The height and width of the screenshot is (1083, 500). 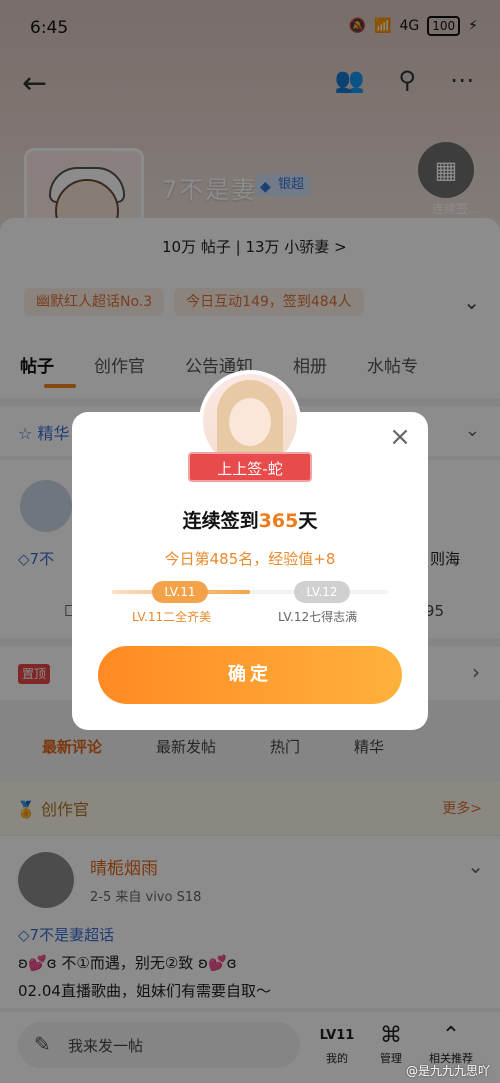 I want to click on checkin-title: 连续签到365天, so click(x=250, y=519).